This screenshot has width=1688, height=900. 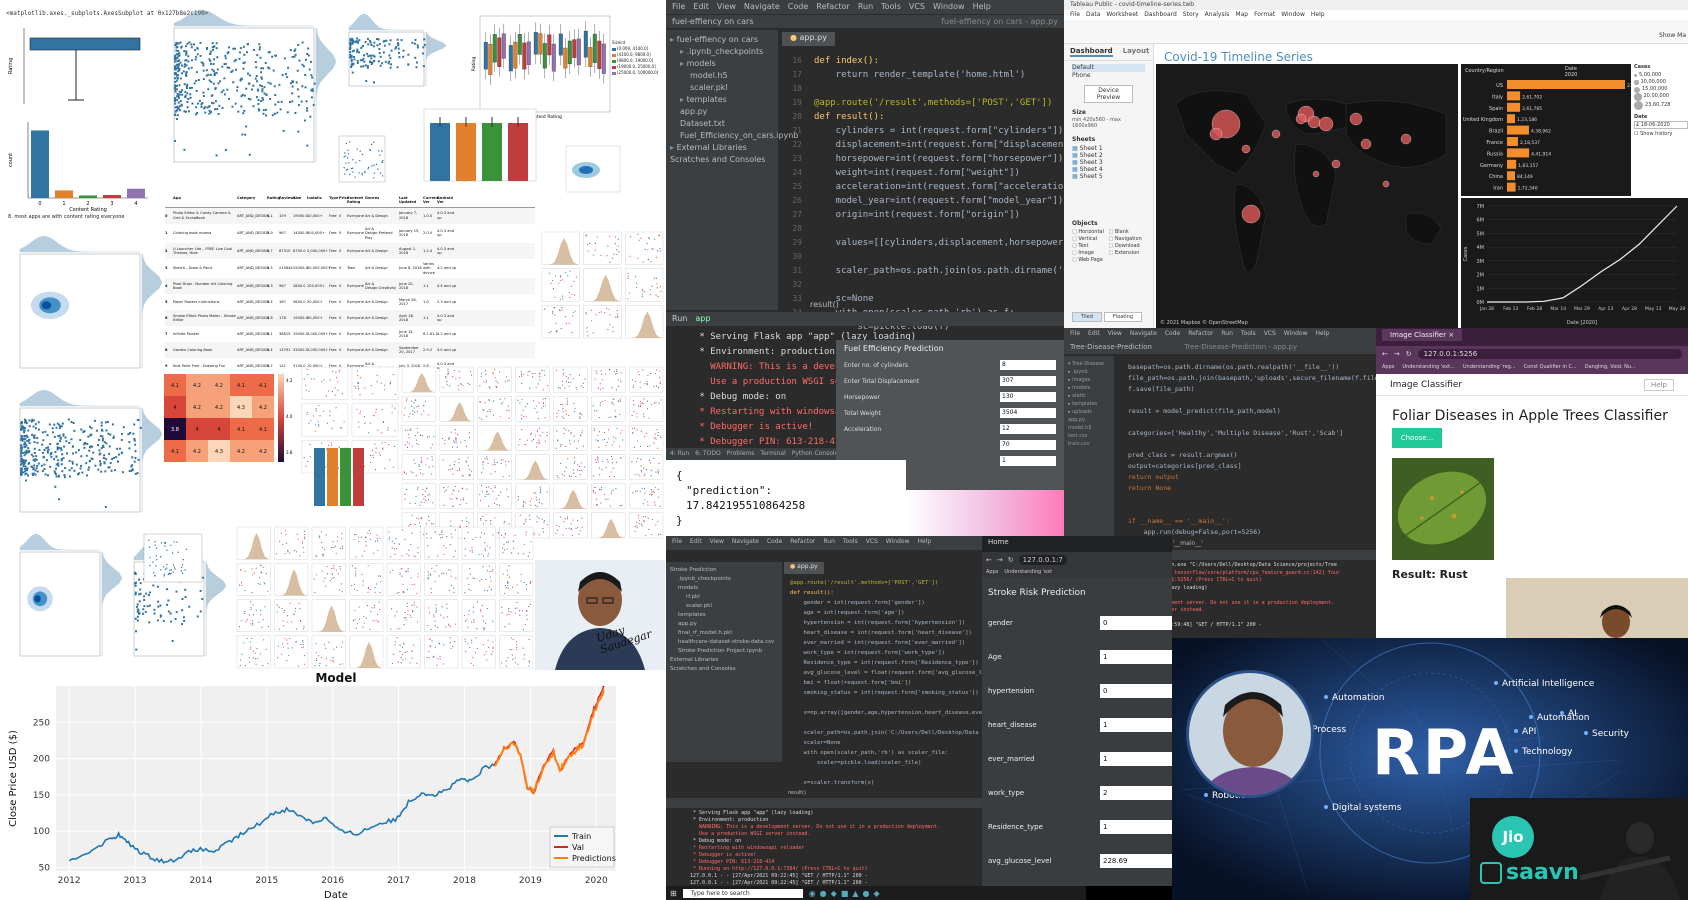 I want to click on tree-item: Dataset.txt, so click(x=722, y=124).